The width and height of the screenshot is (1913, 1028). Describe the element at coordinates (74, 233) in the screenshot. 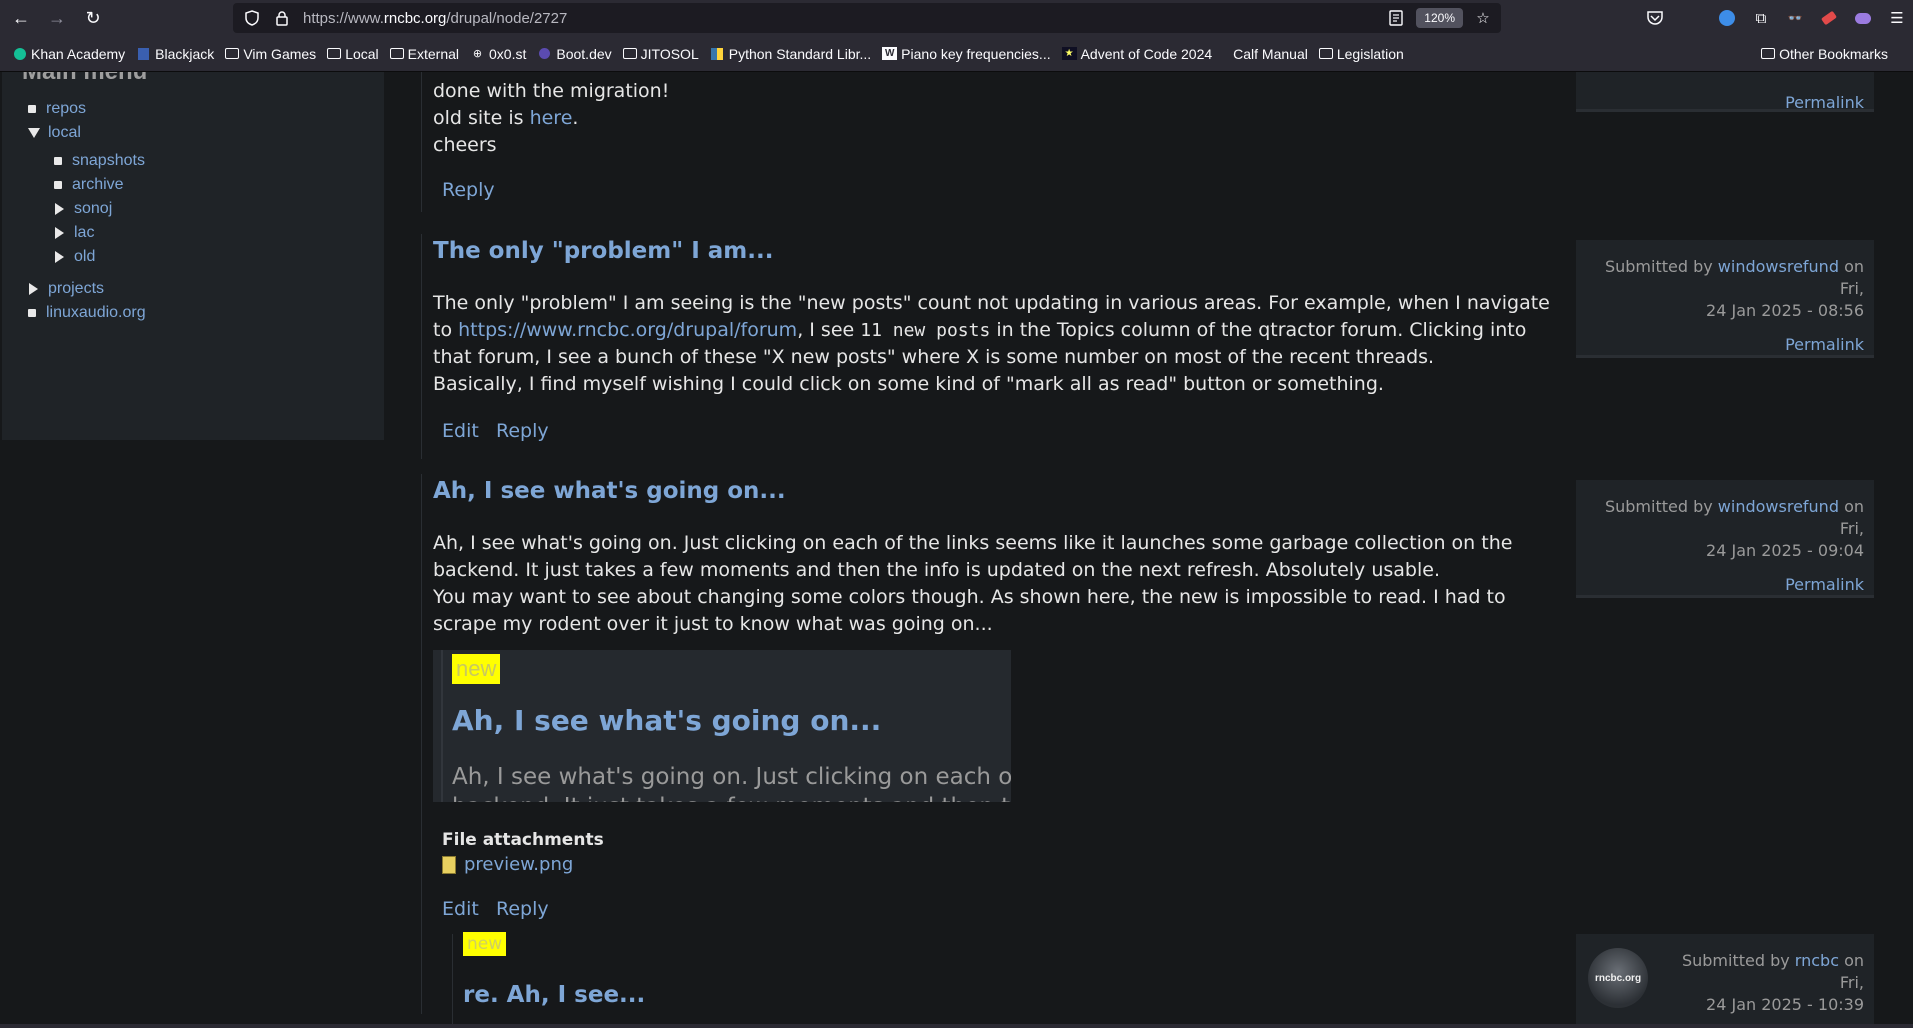

I see `menu-item-lac: lac` at that location.